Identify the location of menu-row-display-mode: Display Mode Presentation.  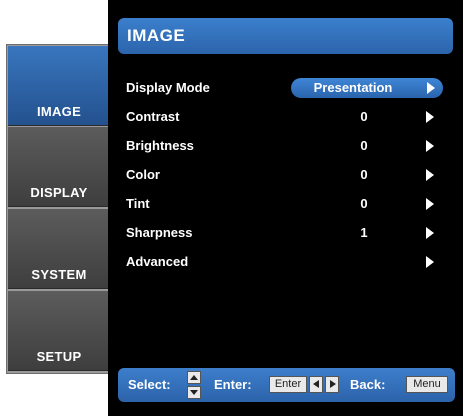
(285, 88).